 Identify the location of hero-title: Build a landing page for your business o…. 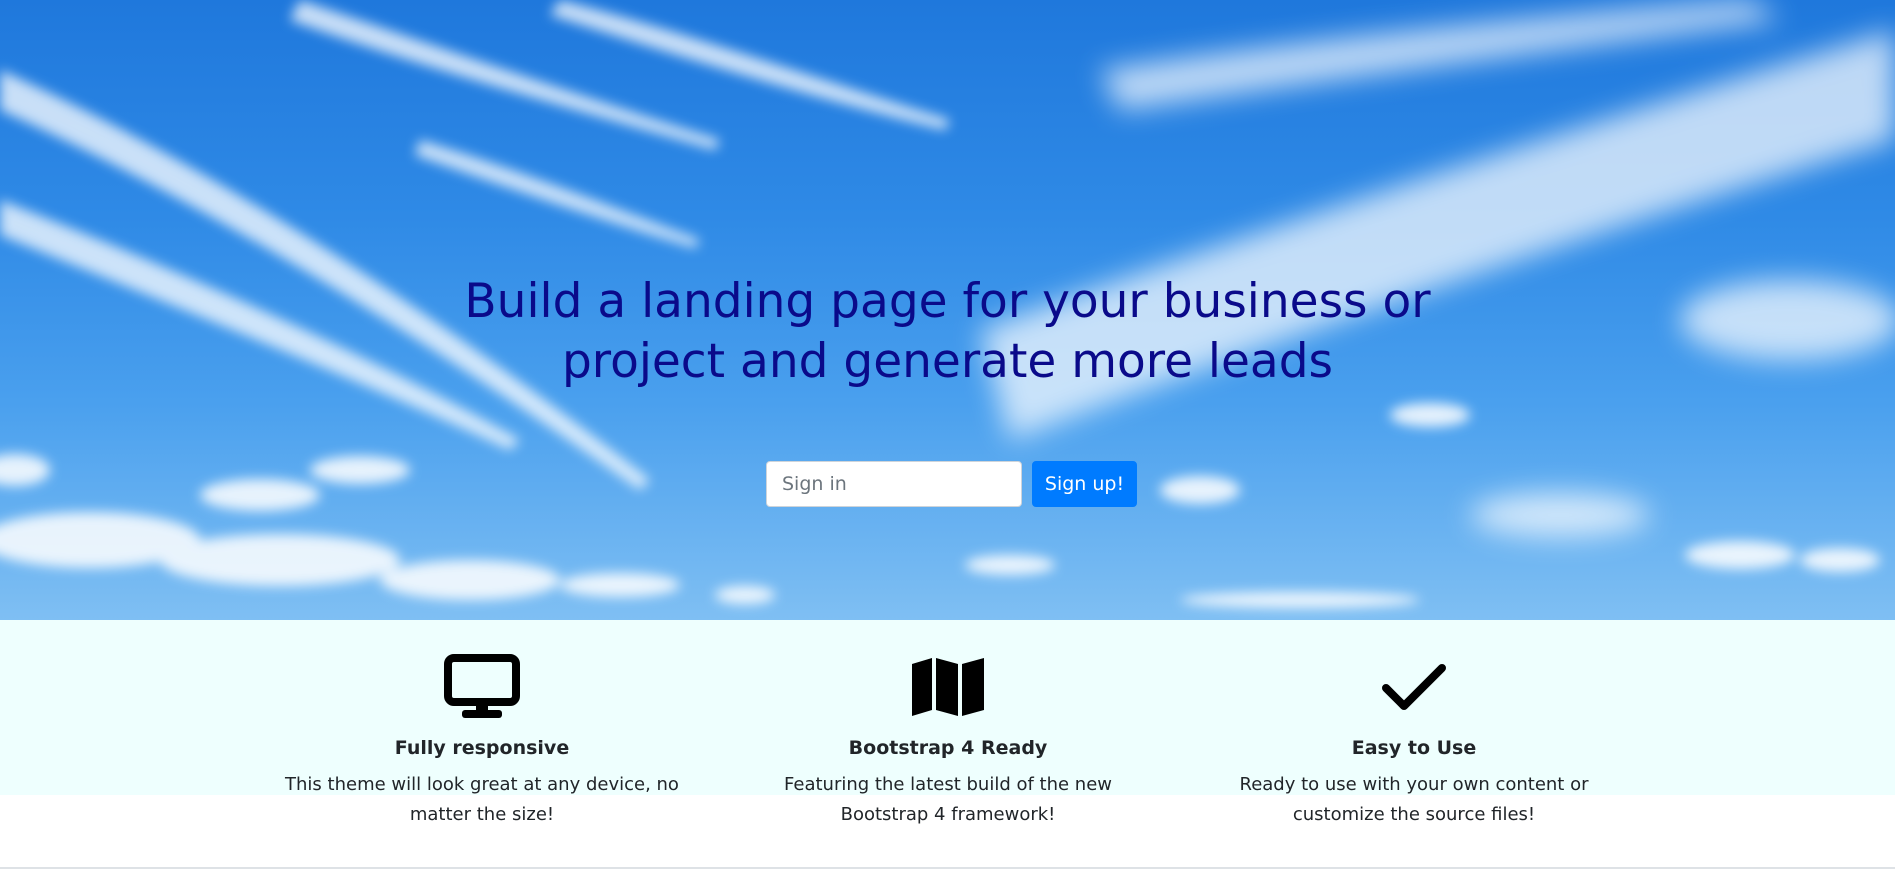
(947, 332).